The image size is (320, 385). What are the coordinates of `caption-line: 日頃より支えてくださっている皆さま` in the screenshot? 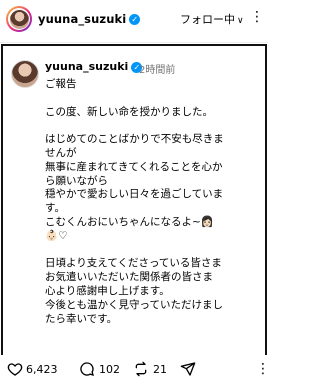 It's located at (133, 263).